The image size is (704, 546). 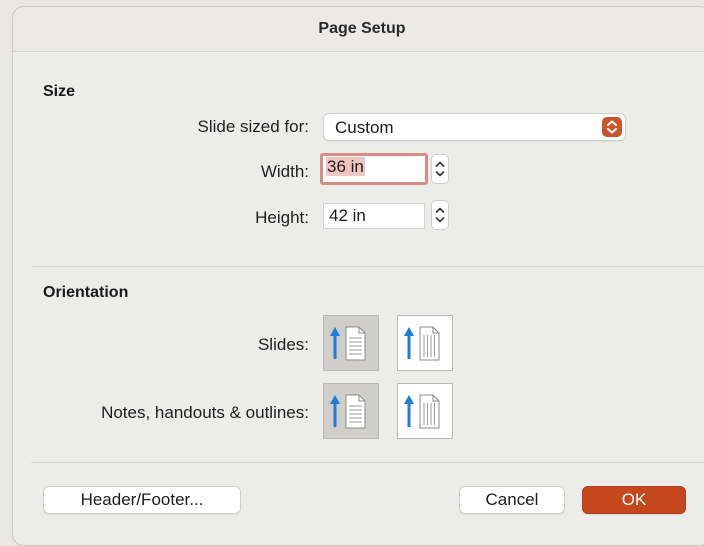 I want to click on width-field-text: 36 in, so click(x=345, y=167).